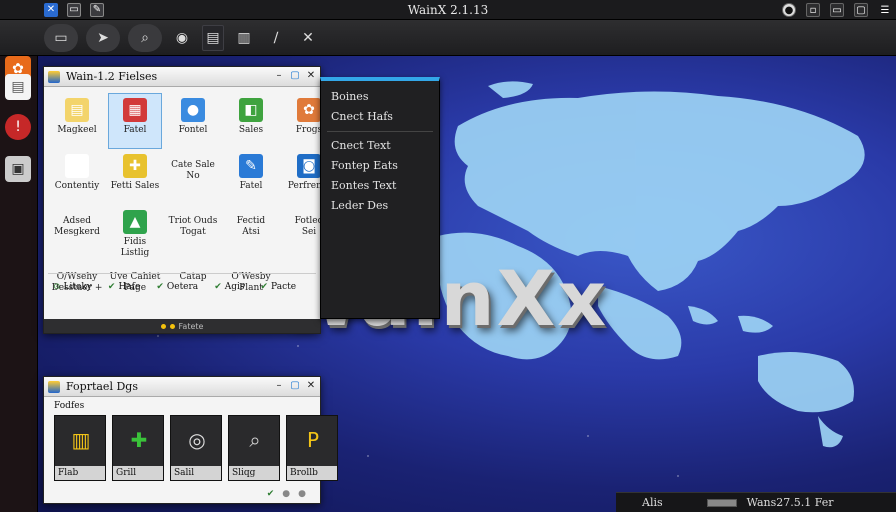 This screenshot has width=896, height=512. What do you see at coordinates (380, 146) in the screenshot?
I see `menu-item: Cnect Text` at bounding box center [380, 146].